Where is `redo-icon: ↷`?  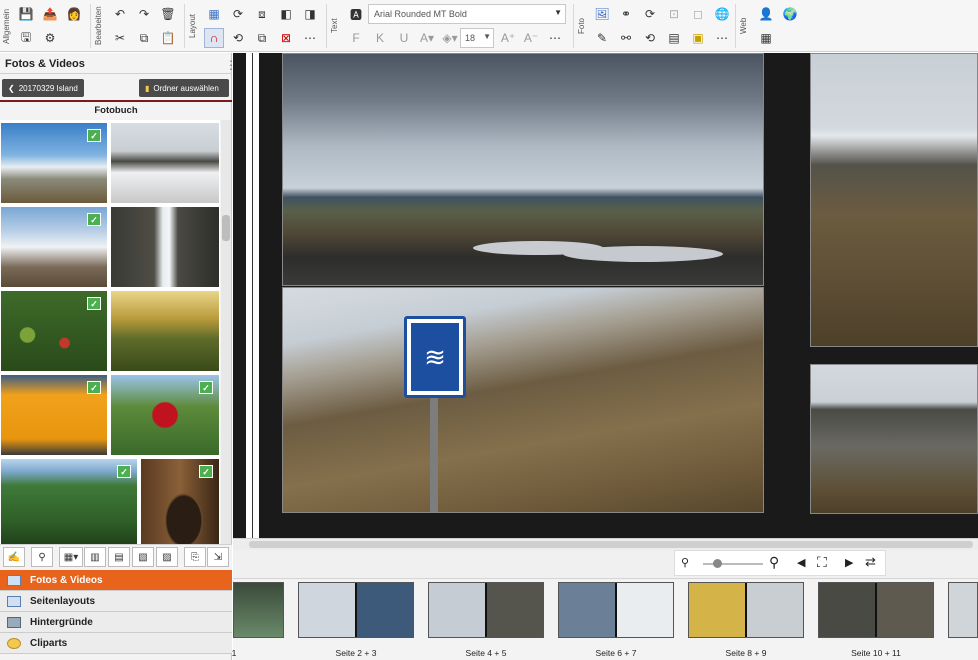
redo-icon: ↷ is located at coordinates (144, 14).